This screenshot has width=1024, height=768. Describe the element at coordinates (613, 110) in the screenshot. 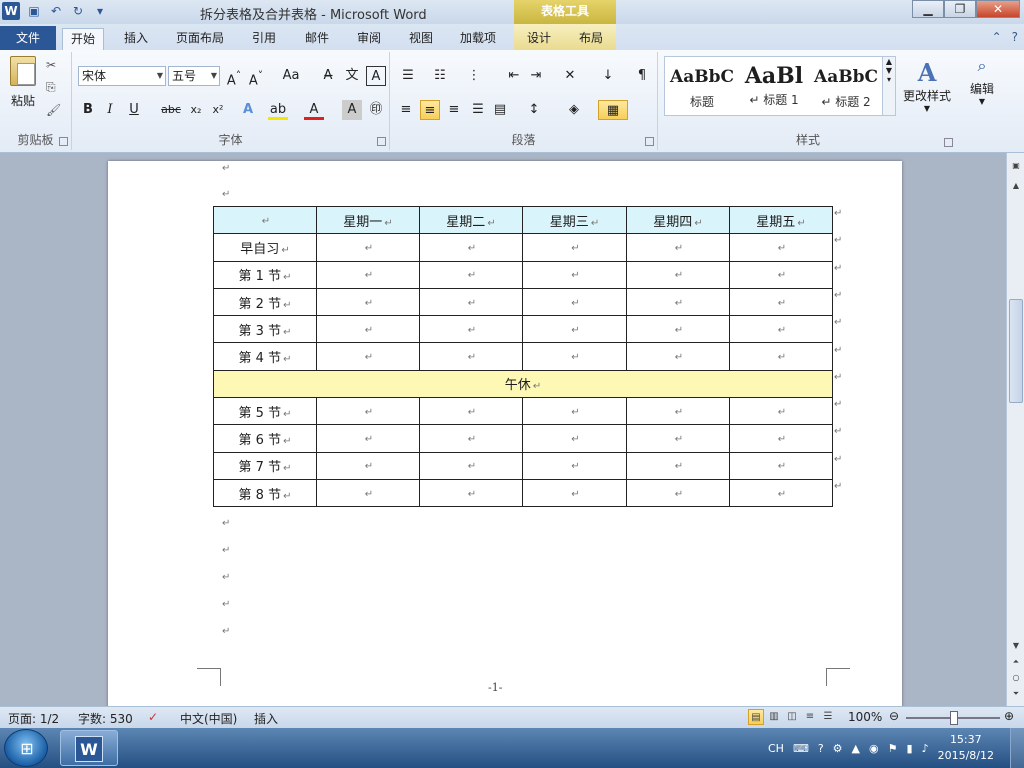

I see `borders-icon: ▦` at that location.